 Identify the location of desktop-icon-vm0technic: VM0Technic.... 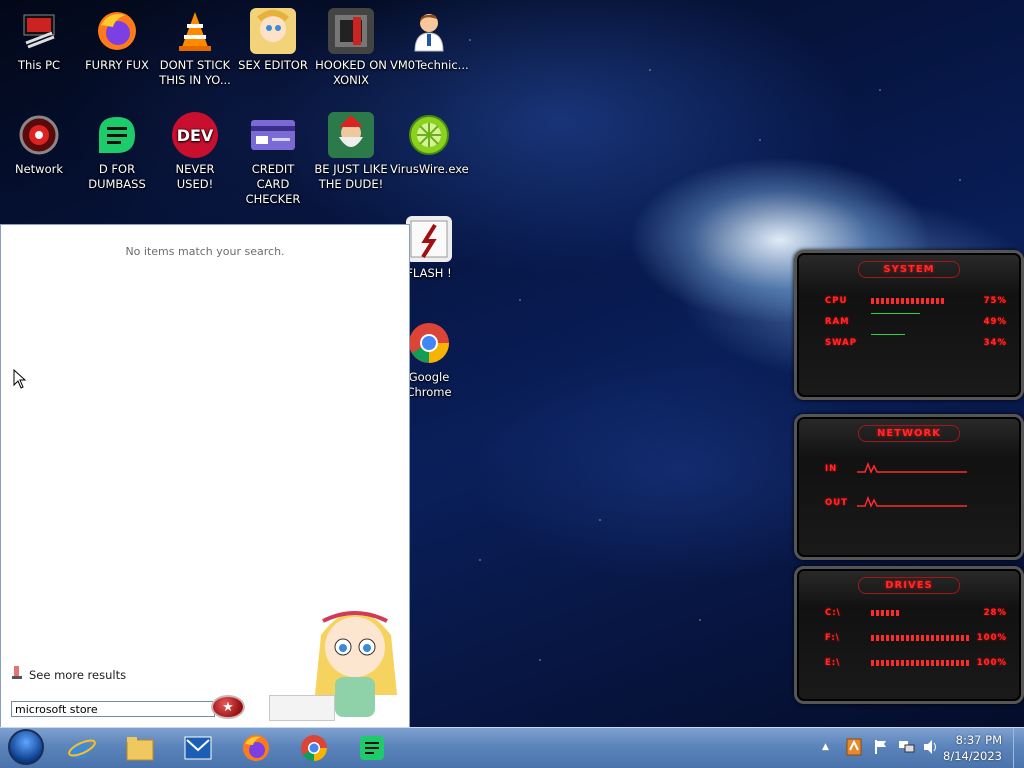
(429, 40).